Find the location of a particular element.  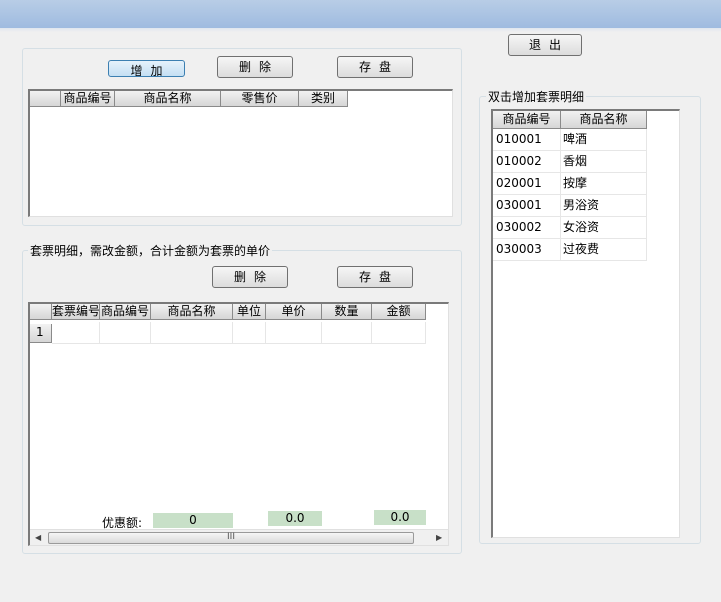

unit-price-total: 0.0 is located at coordinates (295, 518).